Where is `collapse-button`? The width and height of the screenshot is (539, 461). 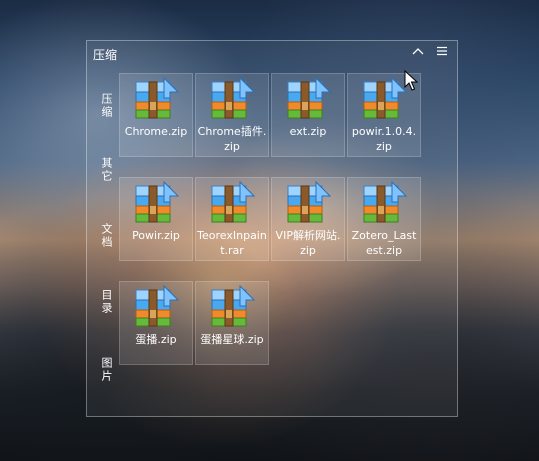
collapse-button is located at coordinates (418, 53).